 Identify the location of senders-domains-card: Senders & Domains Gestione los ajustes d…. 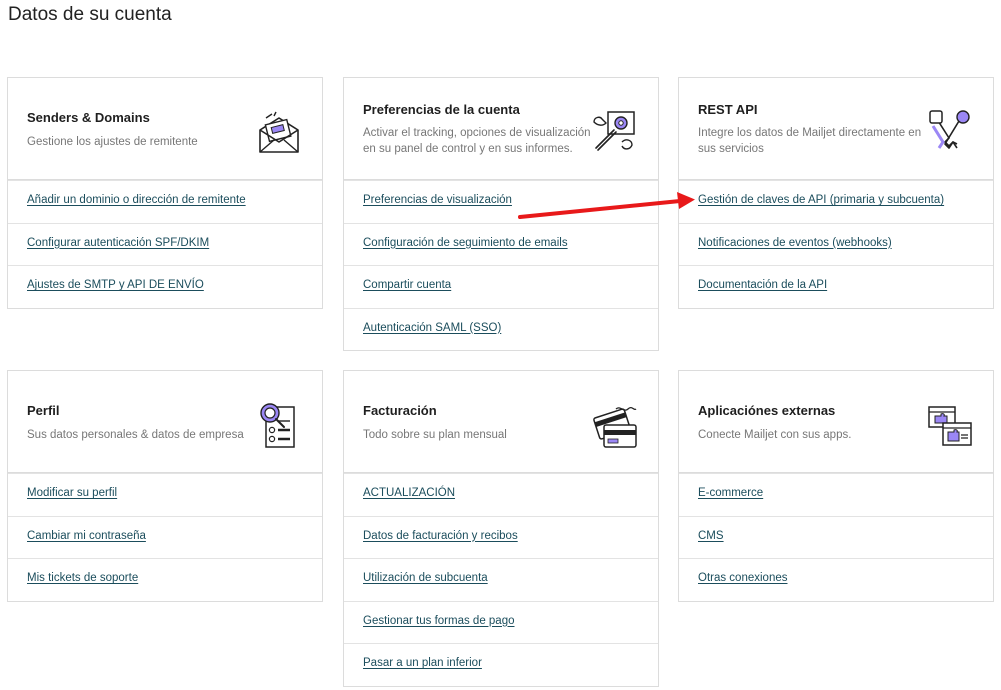
(165, 193).